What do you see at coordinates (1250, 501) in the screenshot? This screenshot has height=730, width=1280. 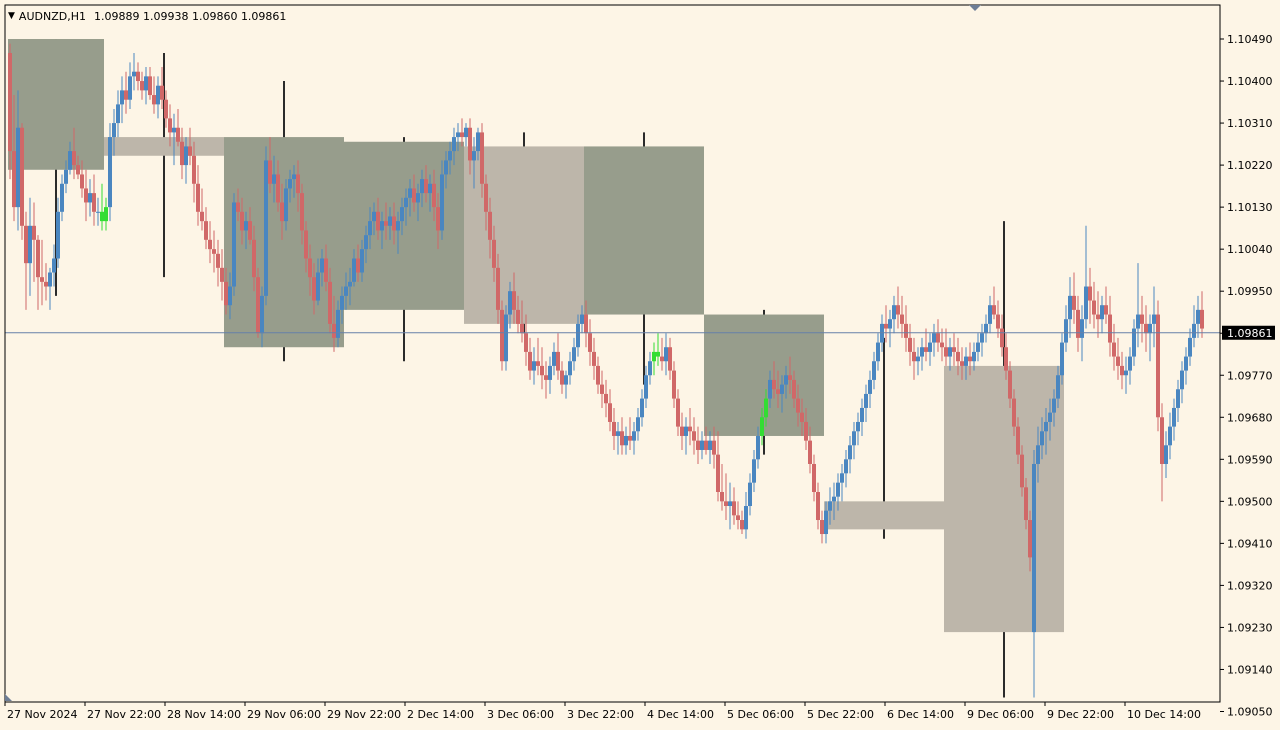 I see `y-tick-label: 1.09500` at bounding box center [1250, 501].